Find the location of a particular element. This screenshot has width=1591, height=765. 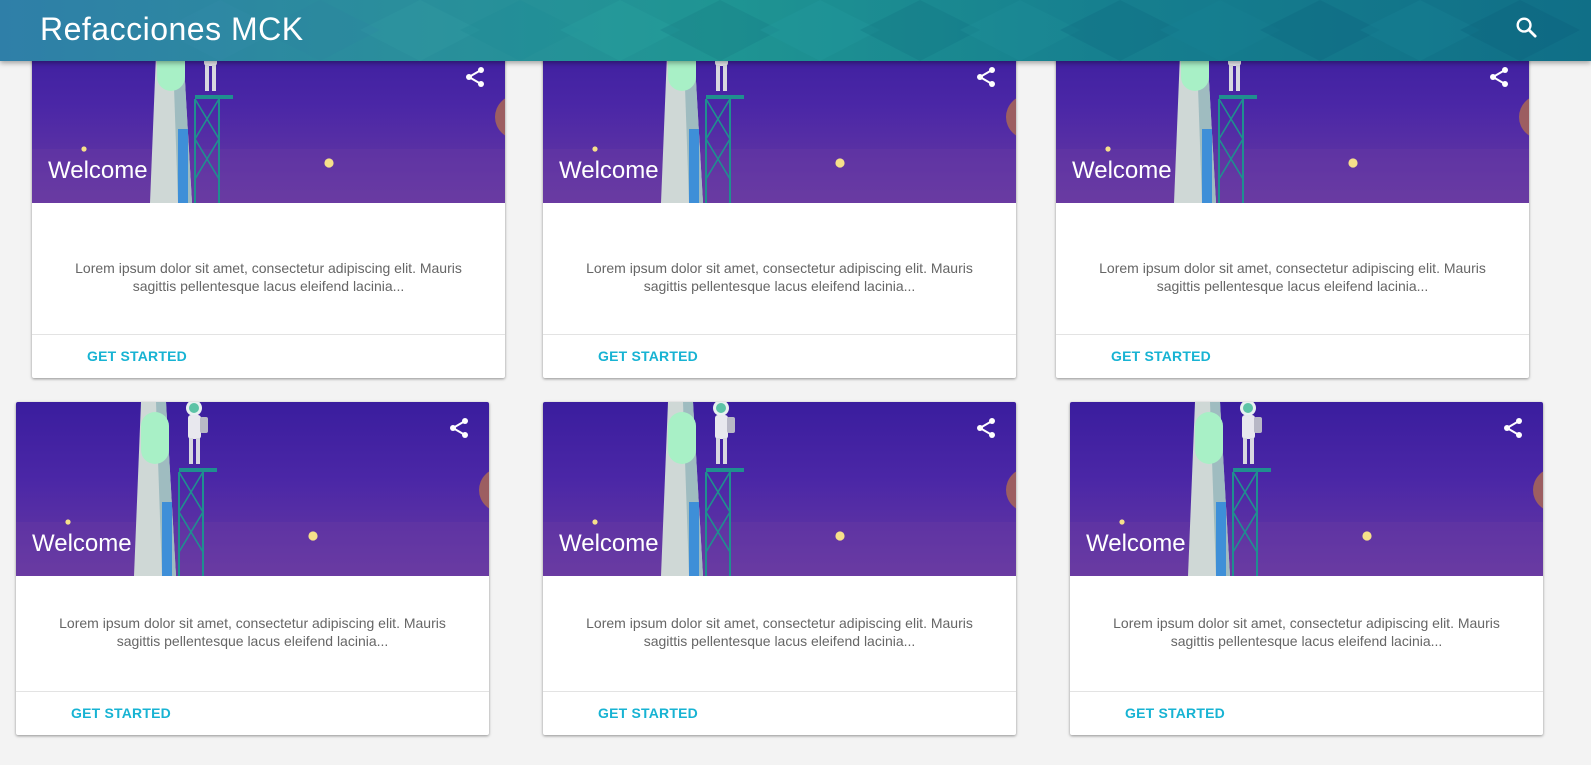

search-icon is located at coordinates (1526, 27).